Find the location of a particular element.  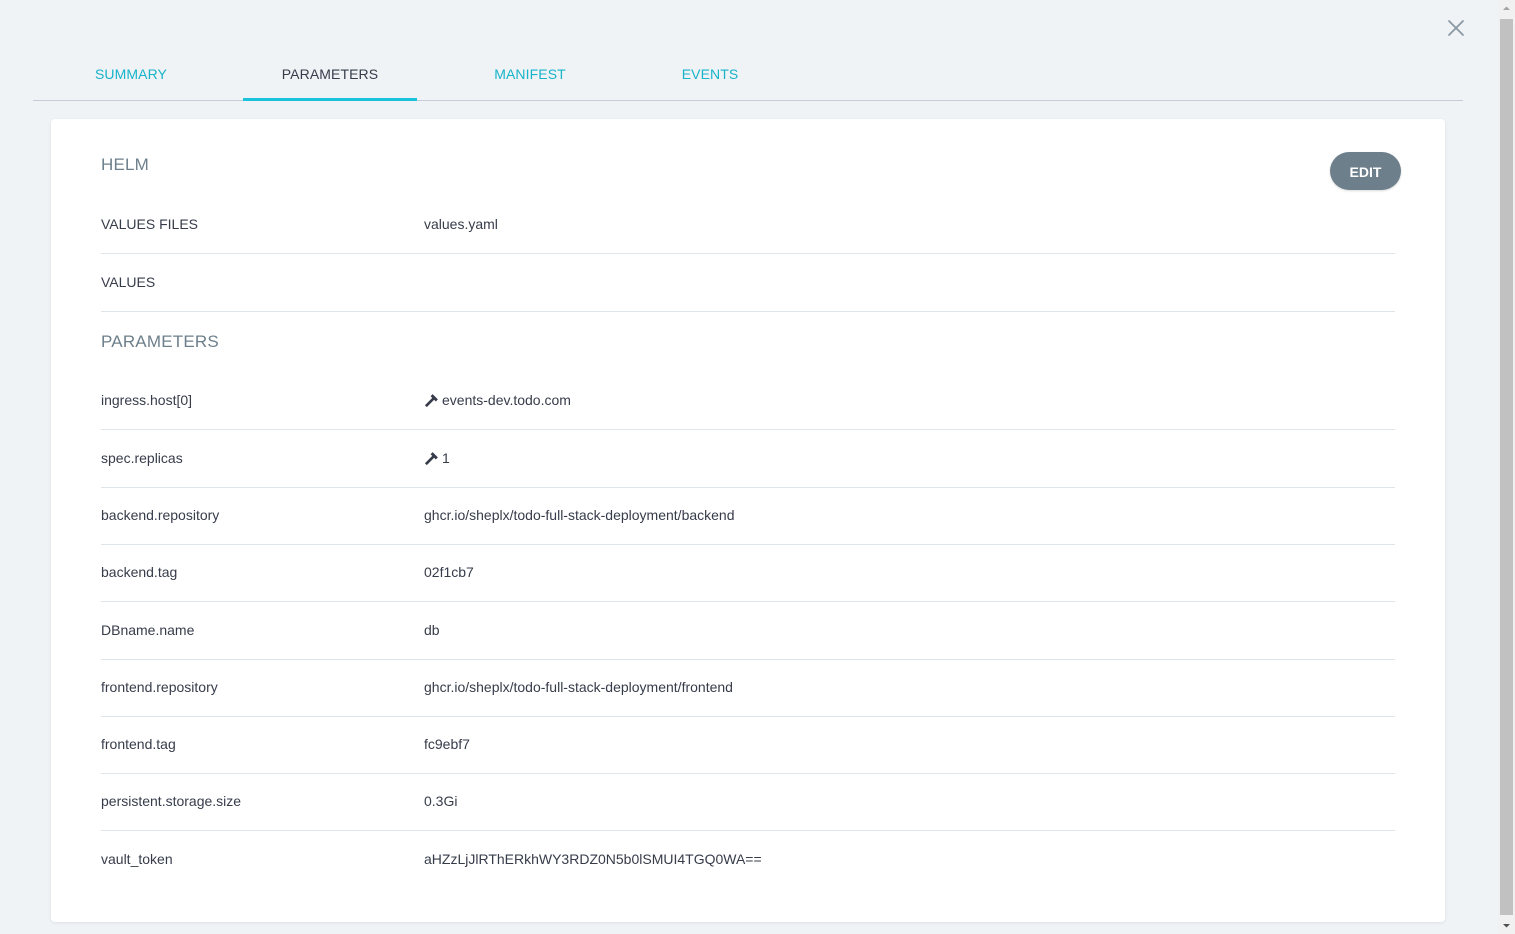

helm-row-values-files: VALUES FILES values.yaml is located at coordinates (748, 225).